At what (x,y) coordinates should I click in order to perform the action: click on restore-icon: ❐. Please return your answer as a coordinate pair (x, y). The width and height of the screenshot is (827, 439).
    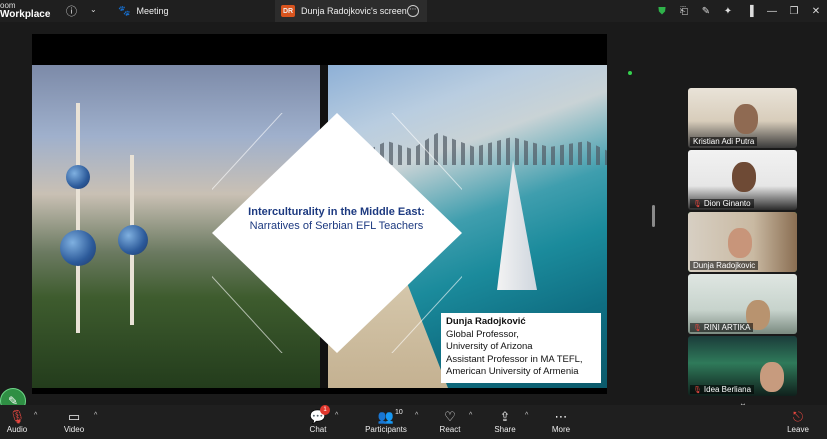
    Looking at the image, I should click on (794, 11).